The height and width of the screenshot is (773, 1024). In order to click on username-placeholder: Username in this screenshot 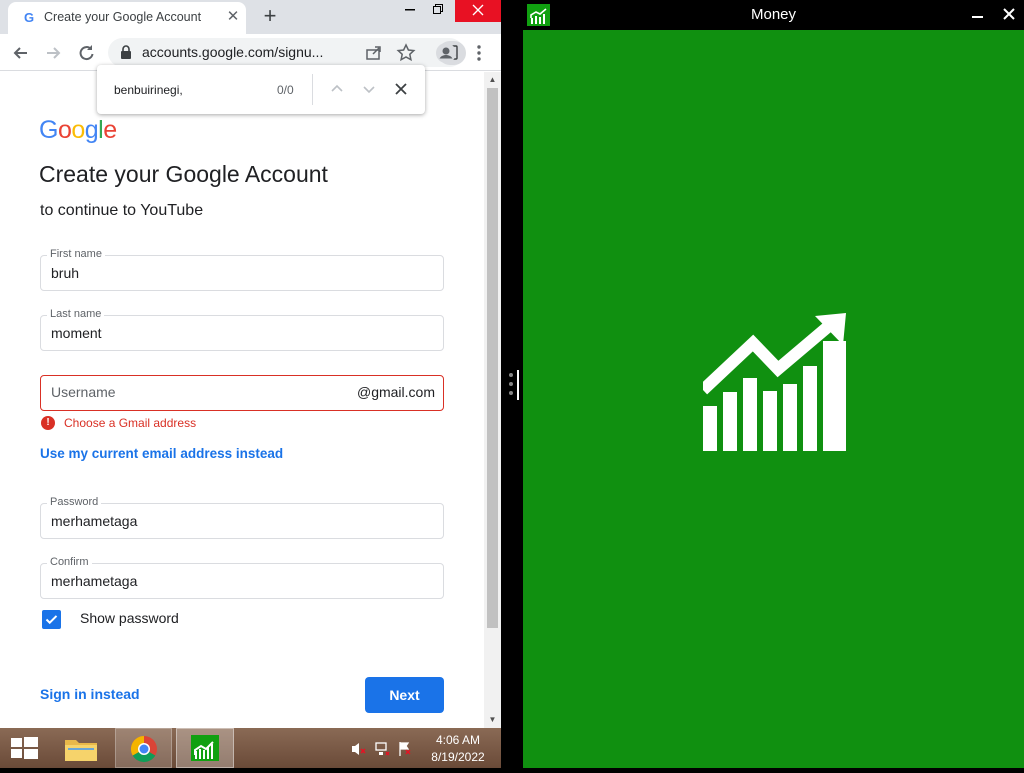, I will do `click(83, 392)`.